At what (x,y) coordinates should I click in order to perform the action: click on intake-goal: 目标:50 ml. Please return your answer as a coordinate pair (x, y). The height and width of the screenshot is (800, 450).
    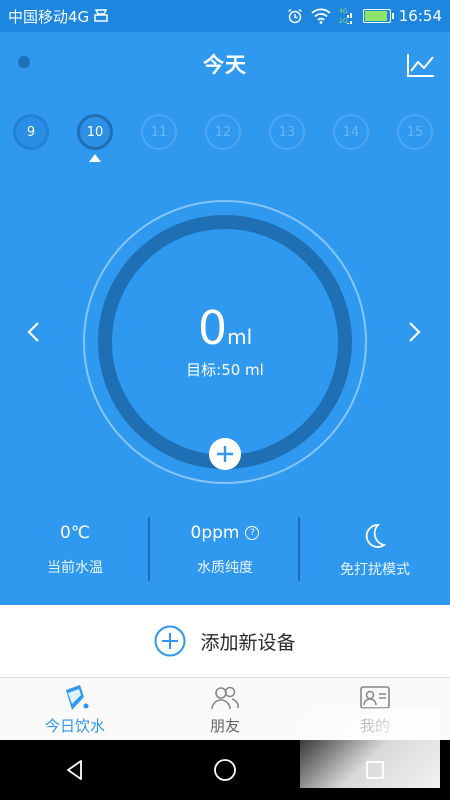
    Looking at the image, I should click on (225, 370).